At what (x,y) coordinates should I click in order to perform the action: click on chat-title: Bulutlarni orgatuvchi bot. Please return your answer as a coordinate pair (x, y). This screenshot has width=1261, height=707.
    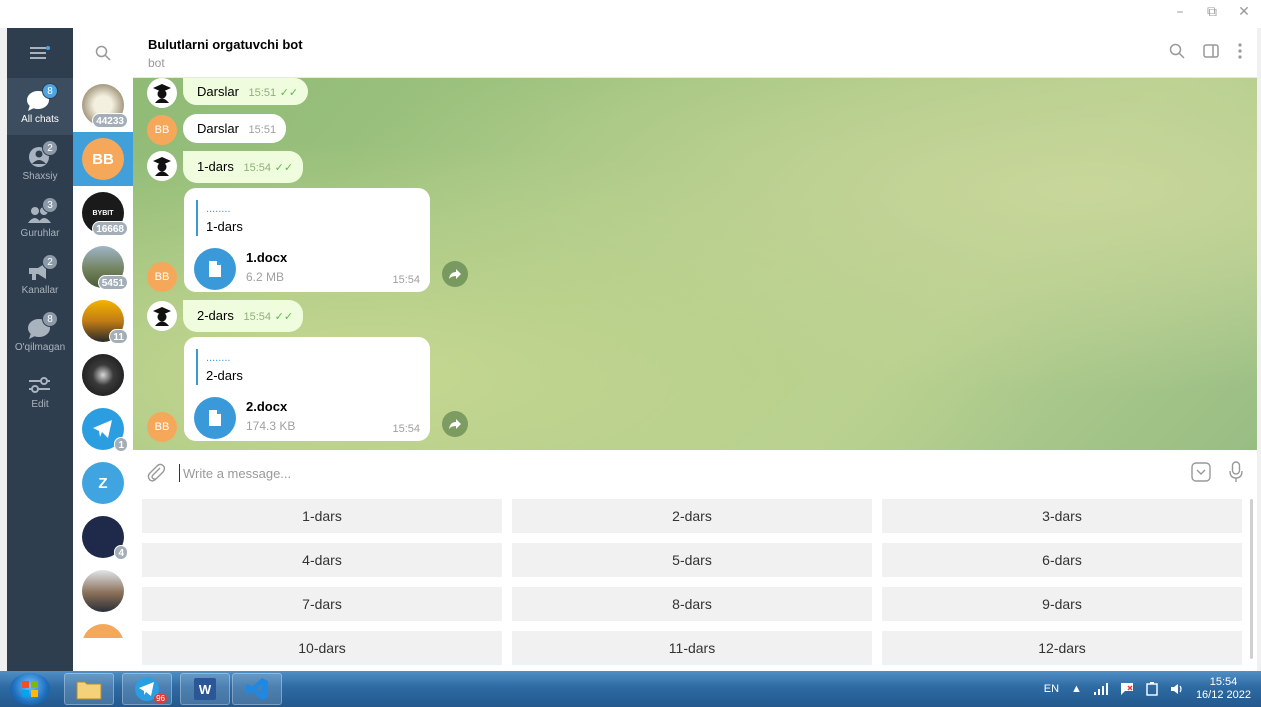
    Looking at the image, I should click on (225, 44).